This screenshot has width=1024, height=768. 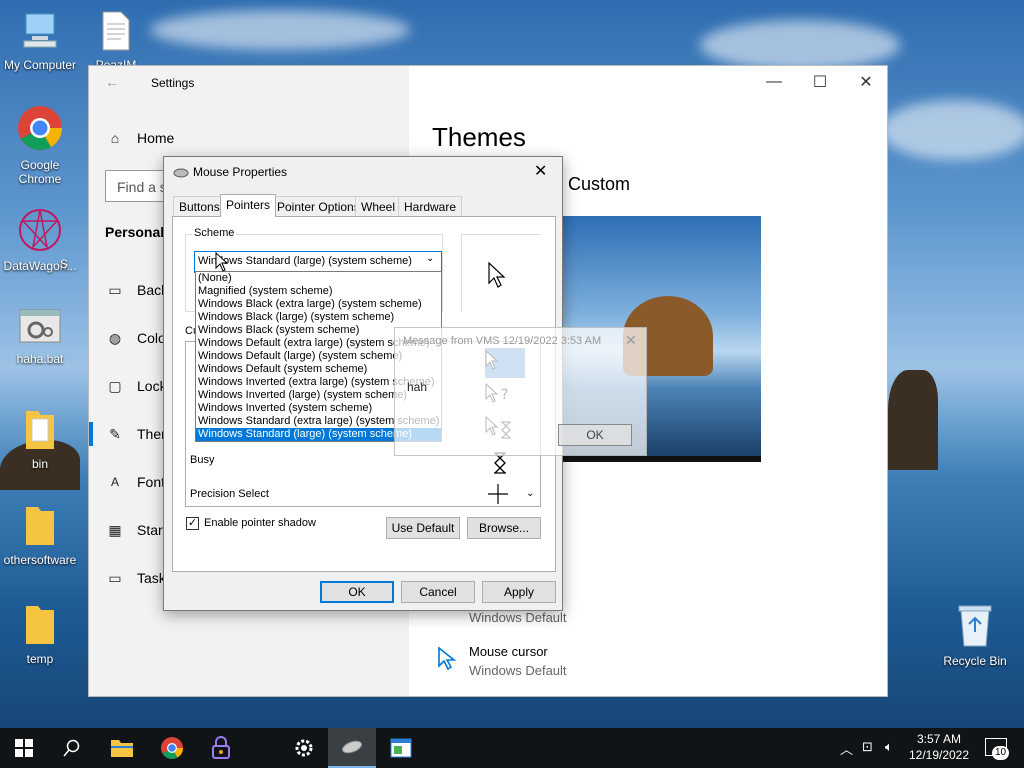 What do you see at coordinates (115, 577) in the screenshot?
I see `taskbar-icon: ▭` at bounding box center [115, 577].